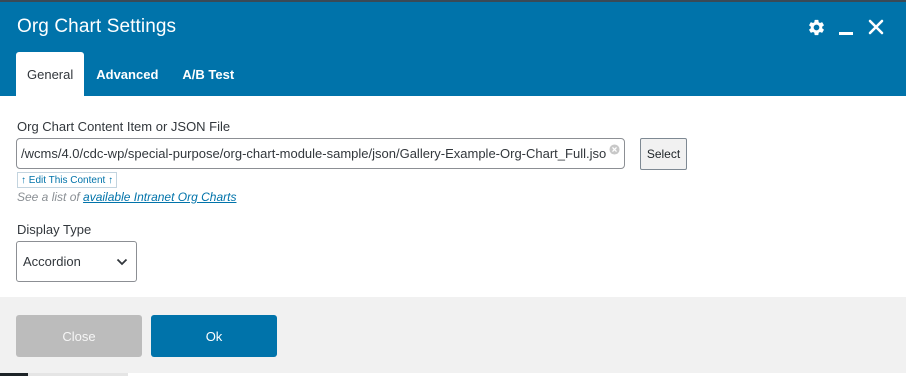 Image resolution: width=906 pixels, height=376 pixels. I want to click on available-org-charts-link: available Intranet Org Charts, so click(159, 197).